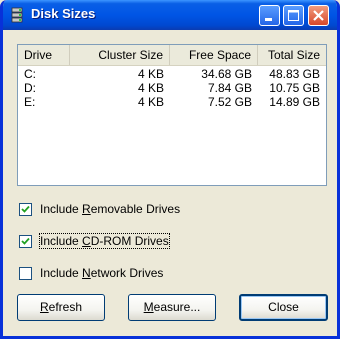  I want to click on close-icon, so click(318, 15).